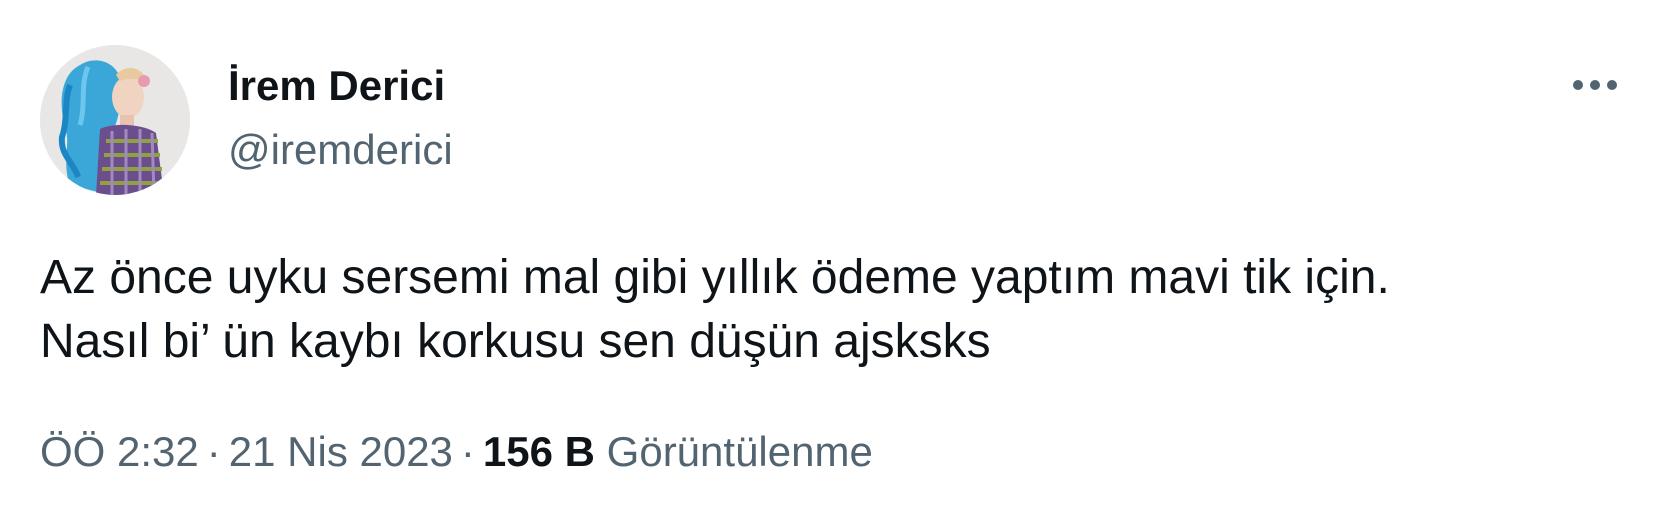 This screenshot has width=1662, height=522. Describe the element at coordinates (336, 86) in the screenshot. I see `author-display-name: İrem Derici` at that location.